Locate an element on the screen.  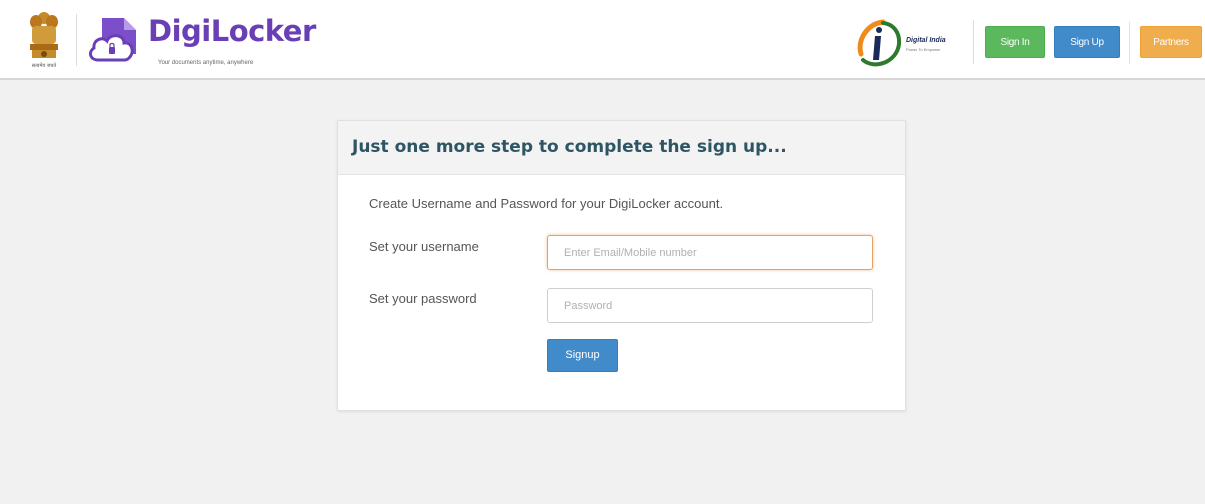
username-input is located at coordinates (710, 252).